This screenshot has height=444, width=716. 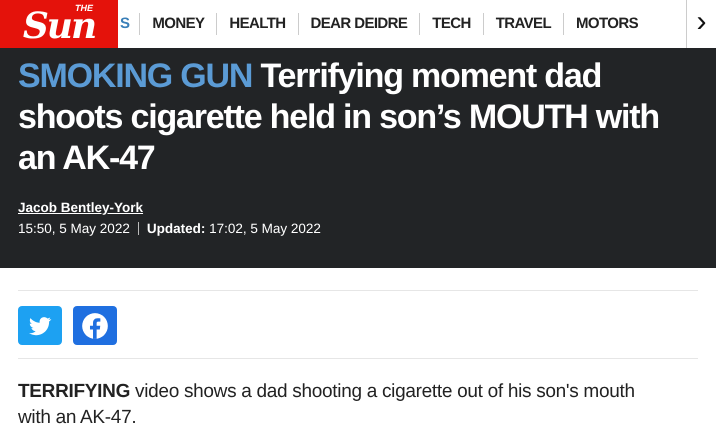 I want to click on updated-date: Updated: 17:02, 5 May 2022, so click(x=233, y=228).